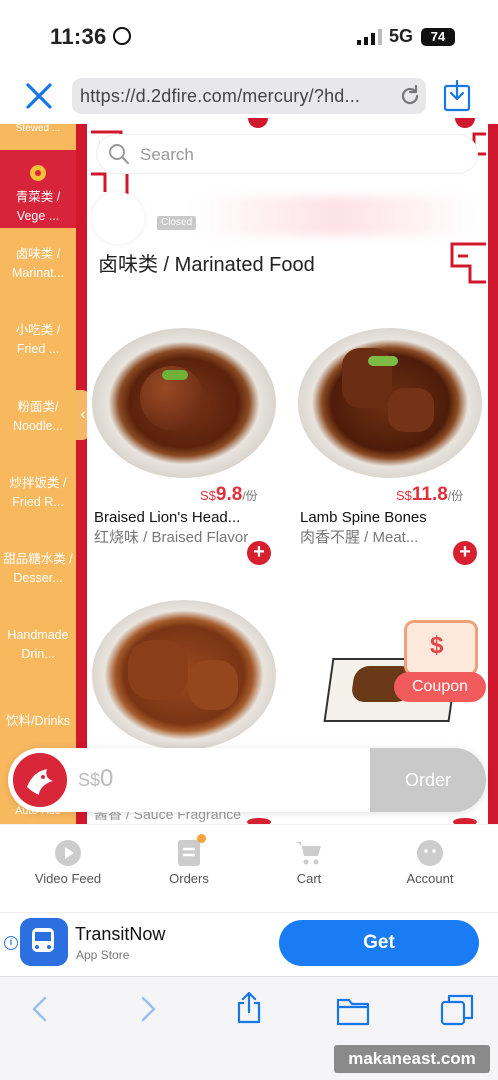 The height and width of the screenshot is (1080, 498). Describe the element at coordinates (147, 1009) in the screenshot. I see `forward-icon` at that location.